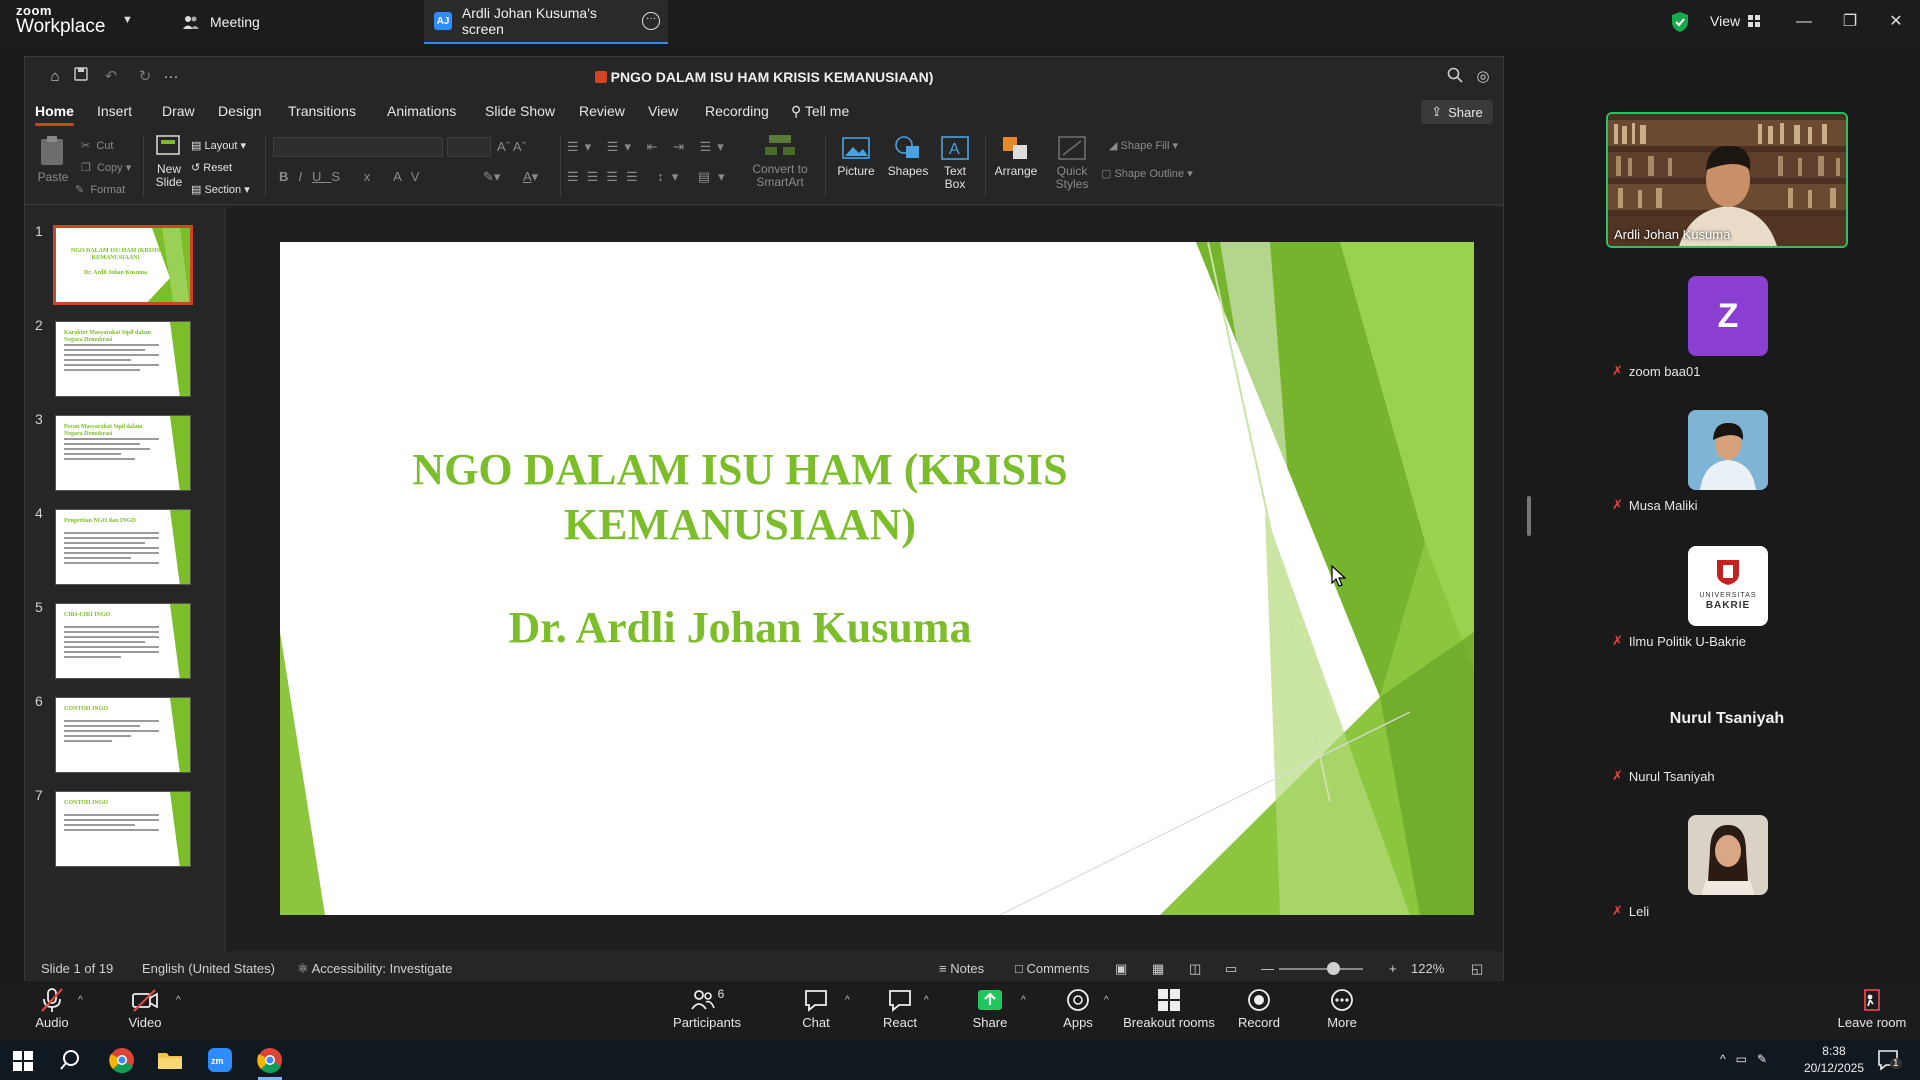  What do you see at coordinates (1728, 855) in the screenshot?
I see `avatar` at bounding box center [1728, 855].